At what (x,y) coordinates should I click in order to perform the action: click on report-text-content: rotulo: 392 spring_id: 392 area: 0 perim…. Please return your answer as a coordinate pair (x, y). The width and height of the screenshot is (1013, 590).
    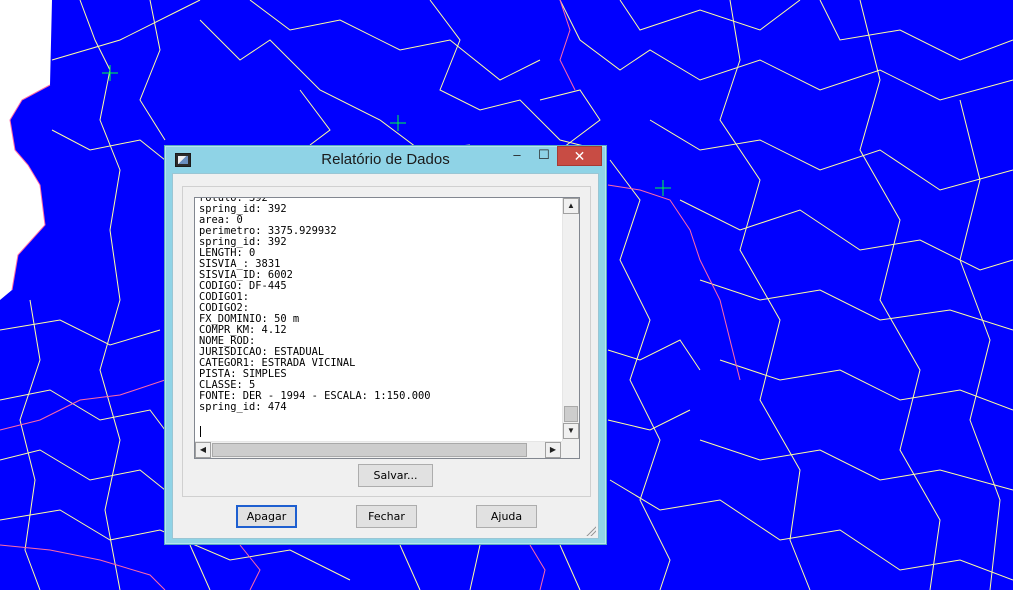
    Looking at the image, I should click on (314, 305).